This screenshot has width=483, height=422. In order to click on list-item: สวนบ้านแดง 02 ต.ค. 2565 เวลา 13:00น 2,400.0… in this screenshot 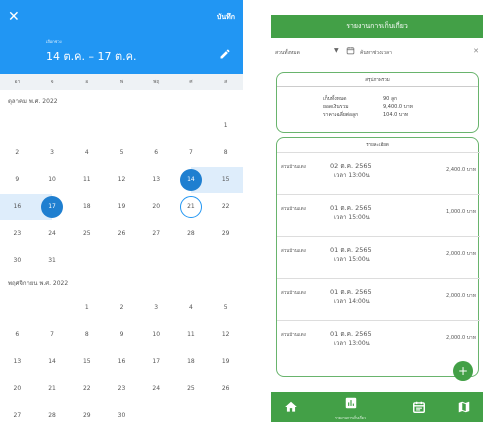, I will do `click(378, 170)`.